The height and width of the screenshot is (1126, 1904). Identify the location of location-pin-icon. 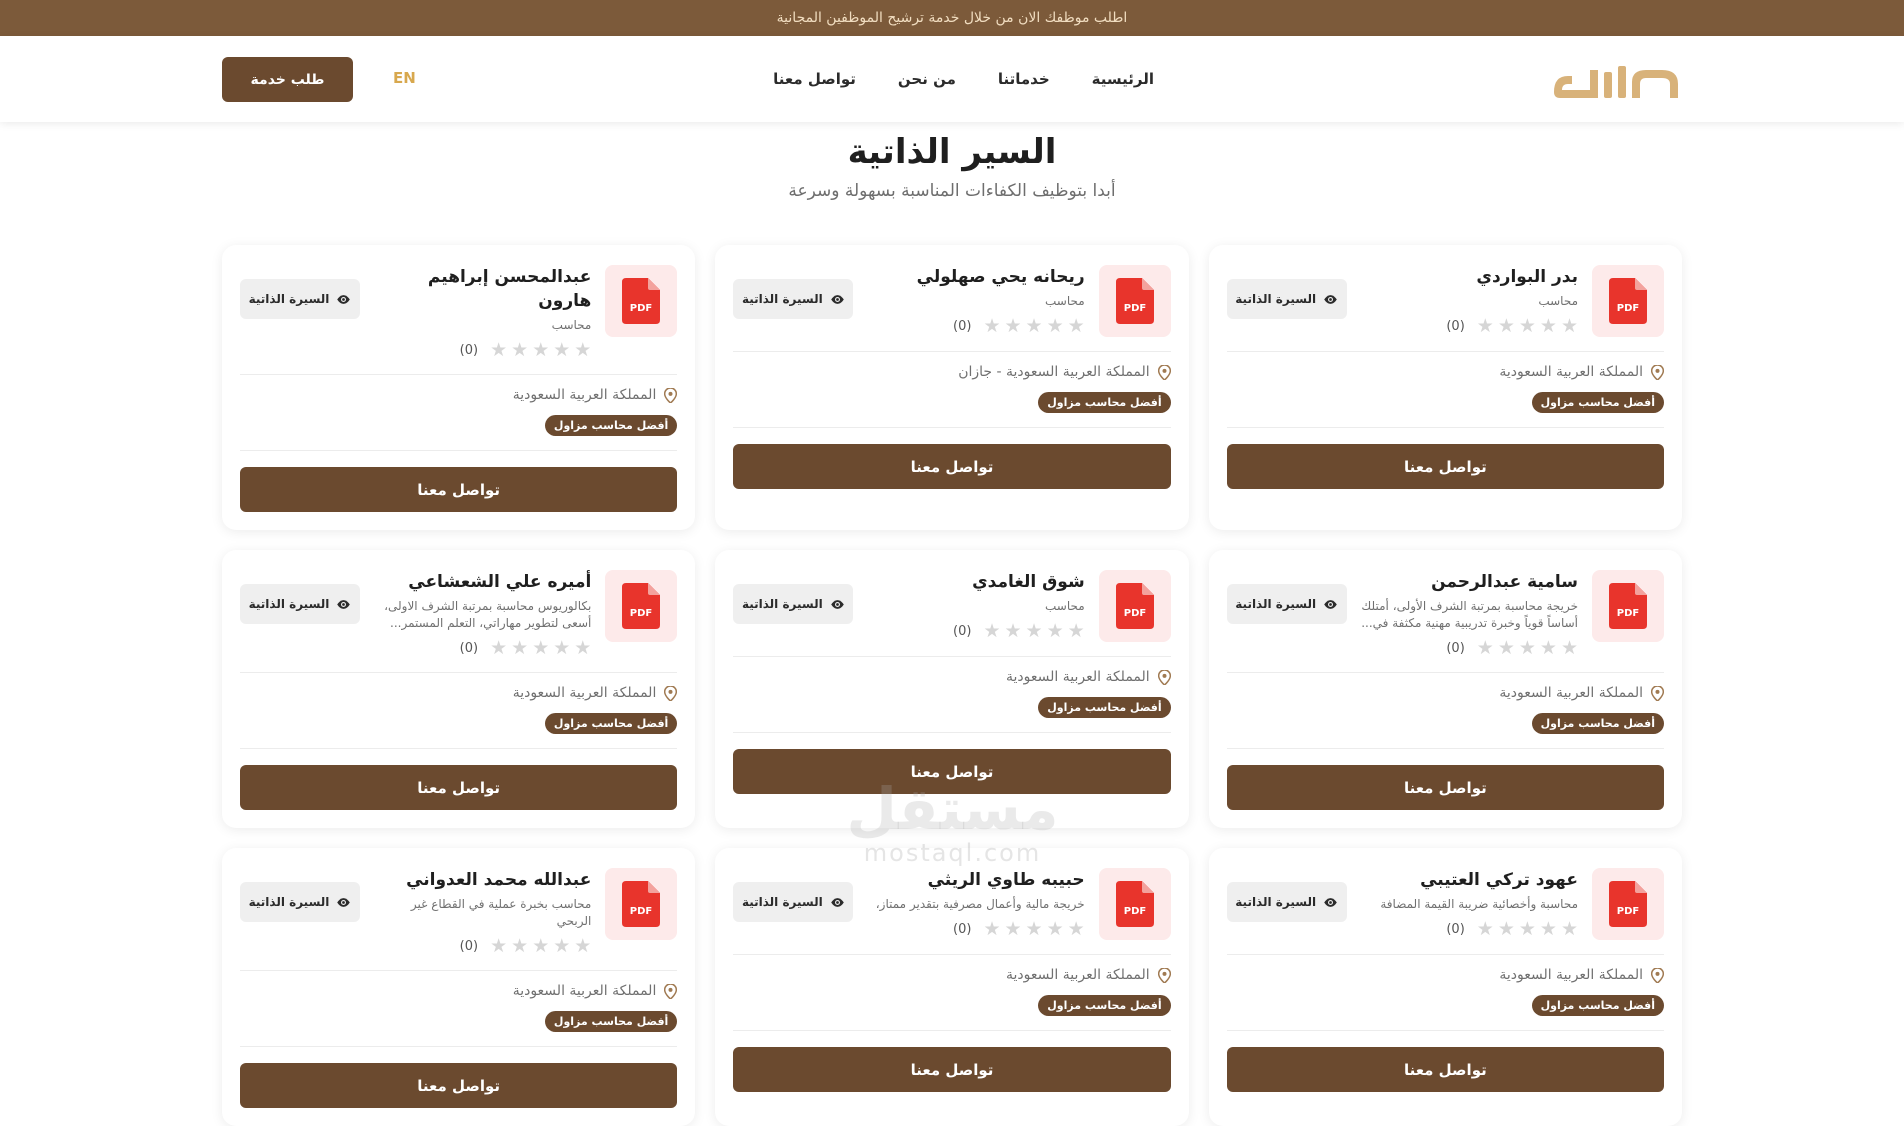
(1657, 693).